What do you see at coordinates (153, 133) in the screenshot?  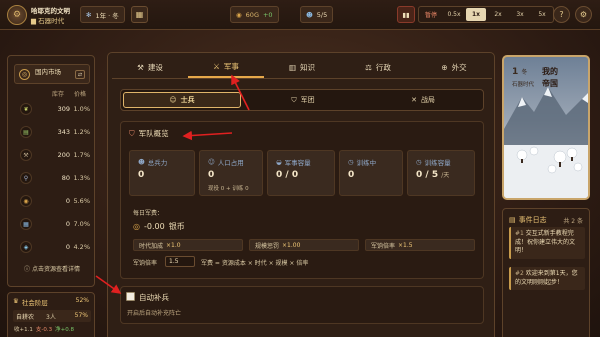 I see `army-overview-title-text: 军队概览` at bounding box center [153, 133].